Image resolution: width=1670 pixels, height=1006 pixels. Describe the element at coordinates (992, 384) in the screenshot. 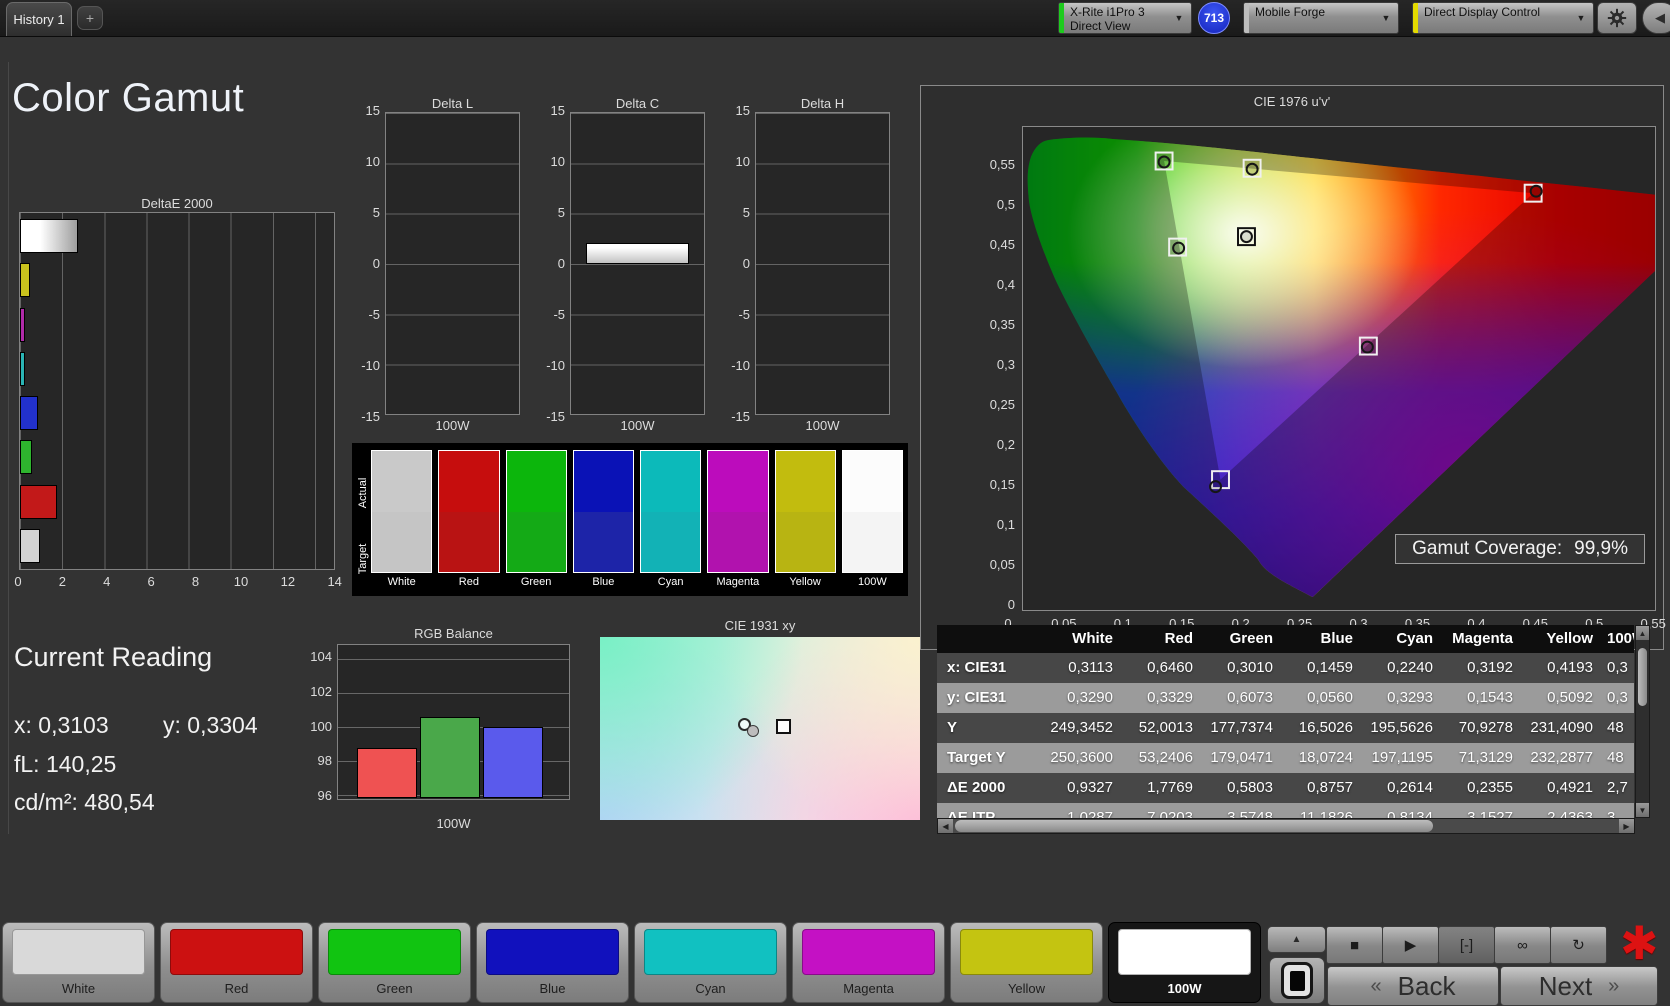

I see `cie1976-y-axis: 0,55 0,5 0,45 0,4 0,35 0,3 0,25 0,2 0,15 0,1 0,05 0` at that location.